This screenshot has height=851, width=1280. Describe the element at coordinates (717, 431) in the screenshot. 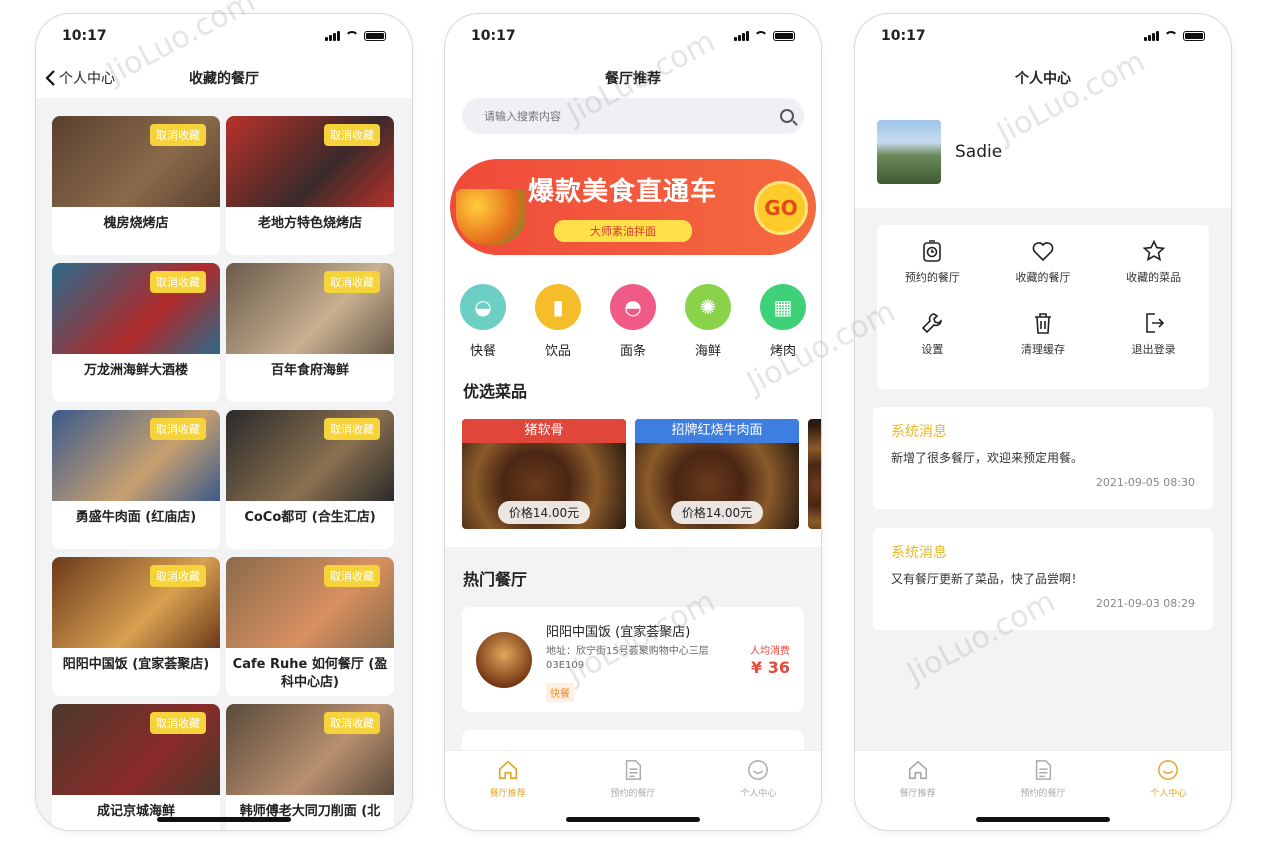

I see `dish-name: 招牌红烧牛肉面` at that location.